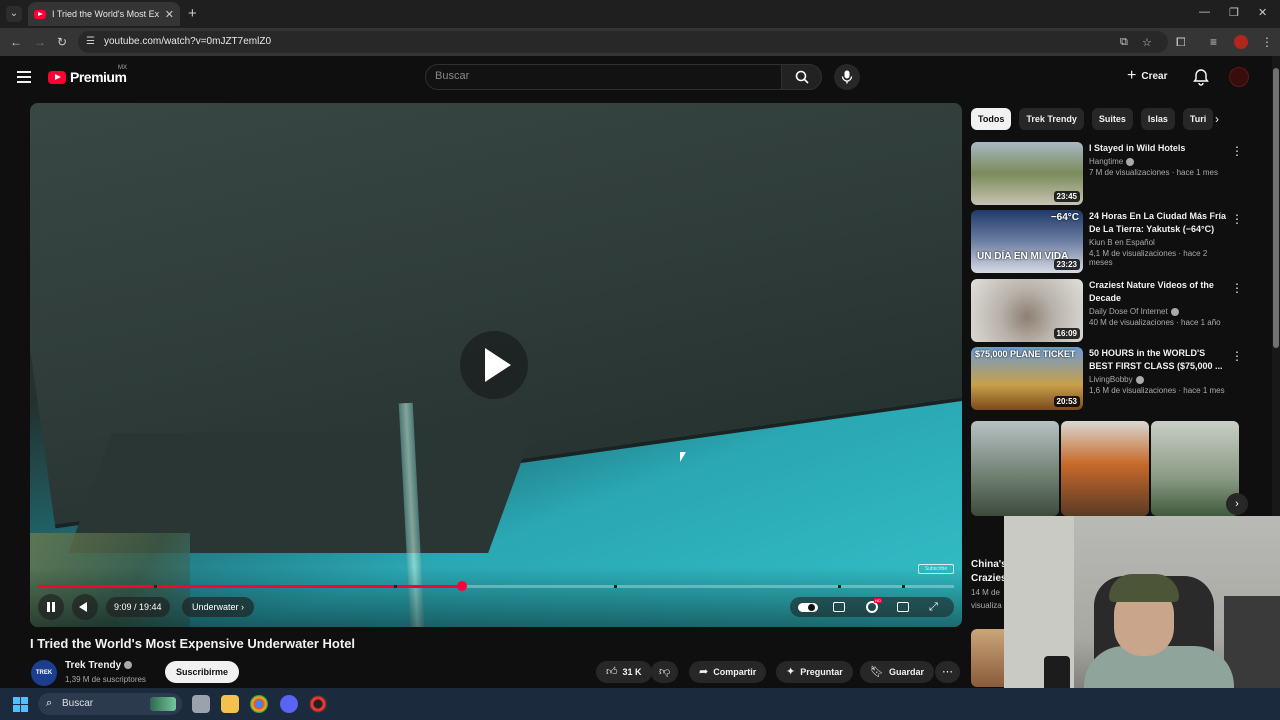 This screenshot has height=720, width=1280. Describe the element at coordinates (496, 586) in the screenshot. I see `progress-bar` at that location.